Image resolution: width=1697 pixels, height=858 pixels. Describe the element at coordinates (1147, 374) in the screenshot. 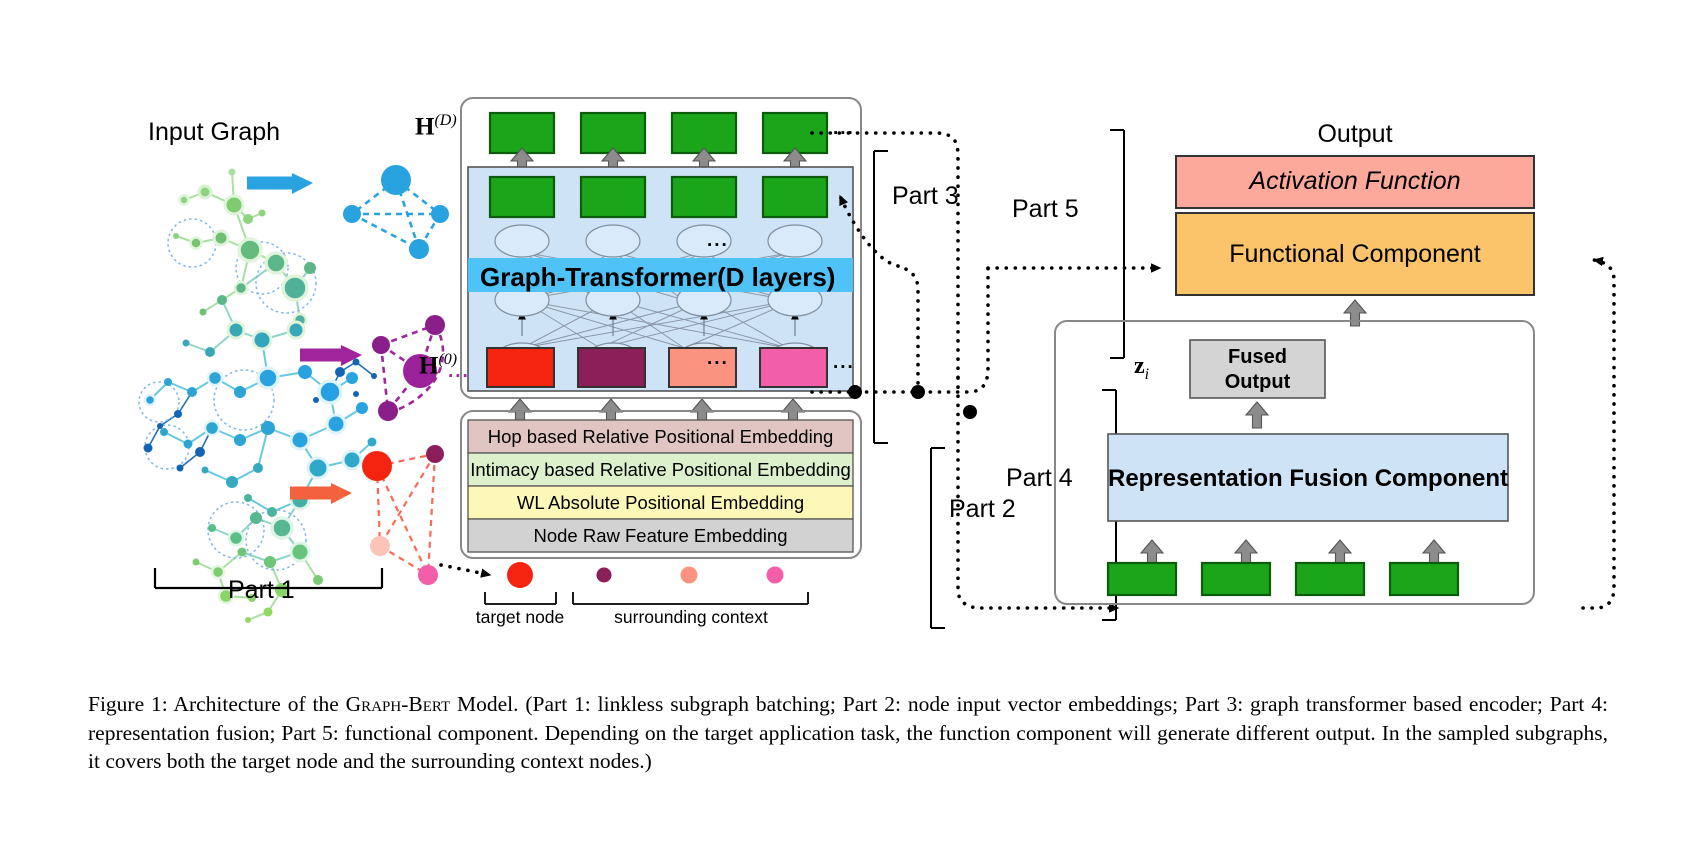

I see `z-sub: i` at that location.